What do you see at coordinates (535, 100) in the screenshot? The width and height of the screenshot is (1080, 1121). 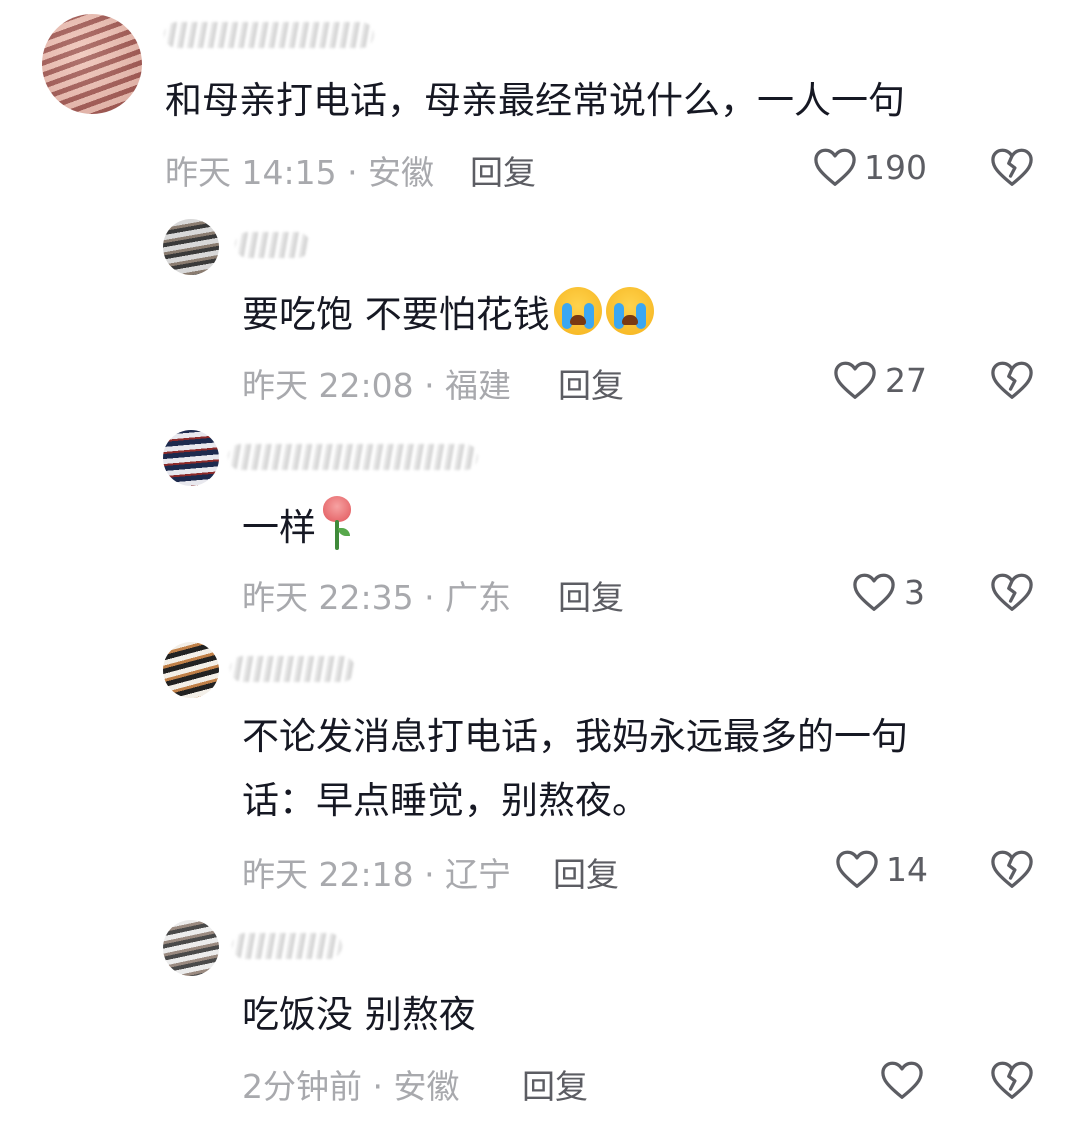 I see `comment-text: 和母亲打电话，母亲最经常说什么，一人一句` at bounding box center [535, 100].